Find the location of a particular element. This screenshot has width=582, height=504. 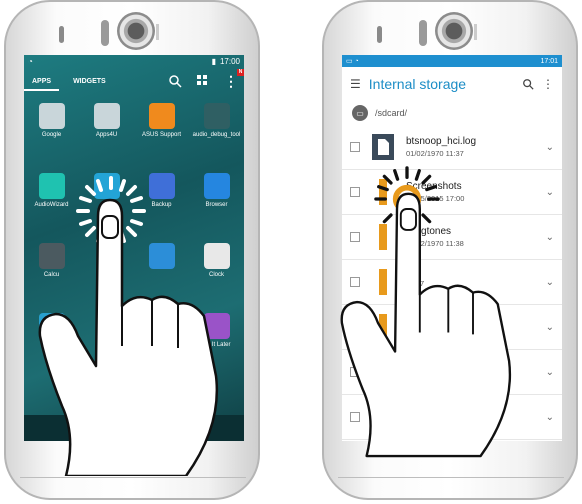

app-item: Backup is located at coordinates (161, 203).